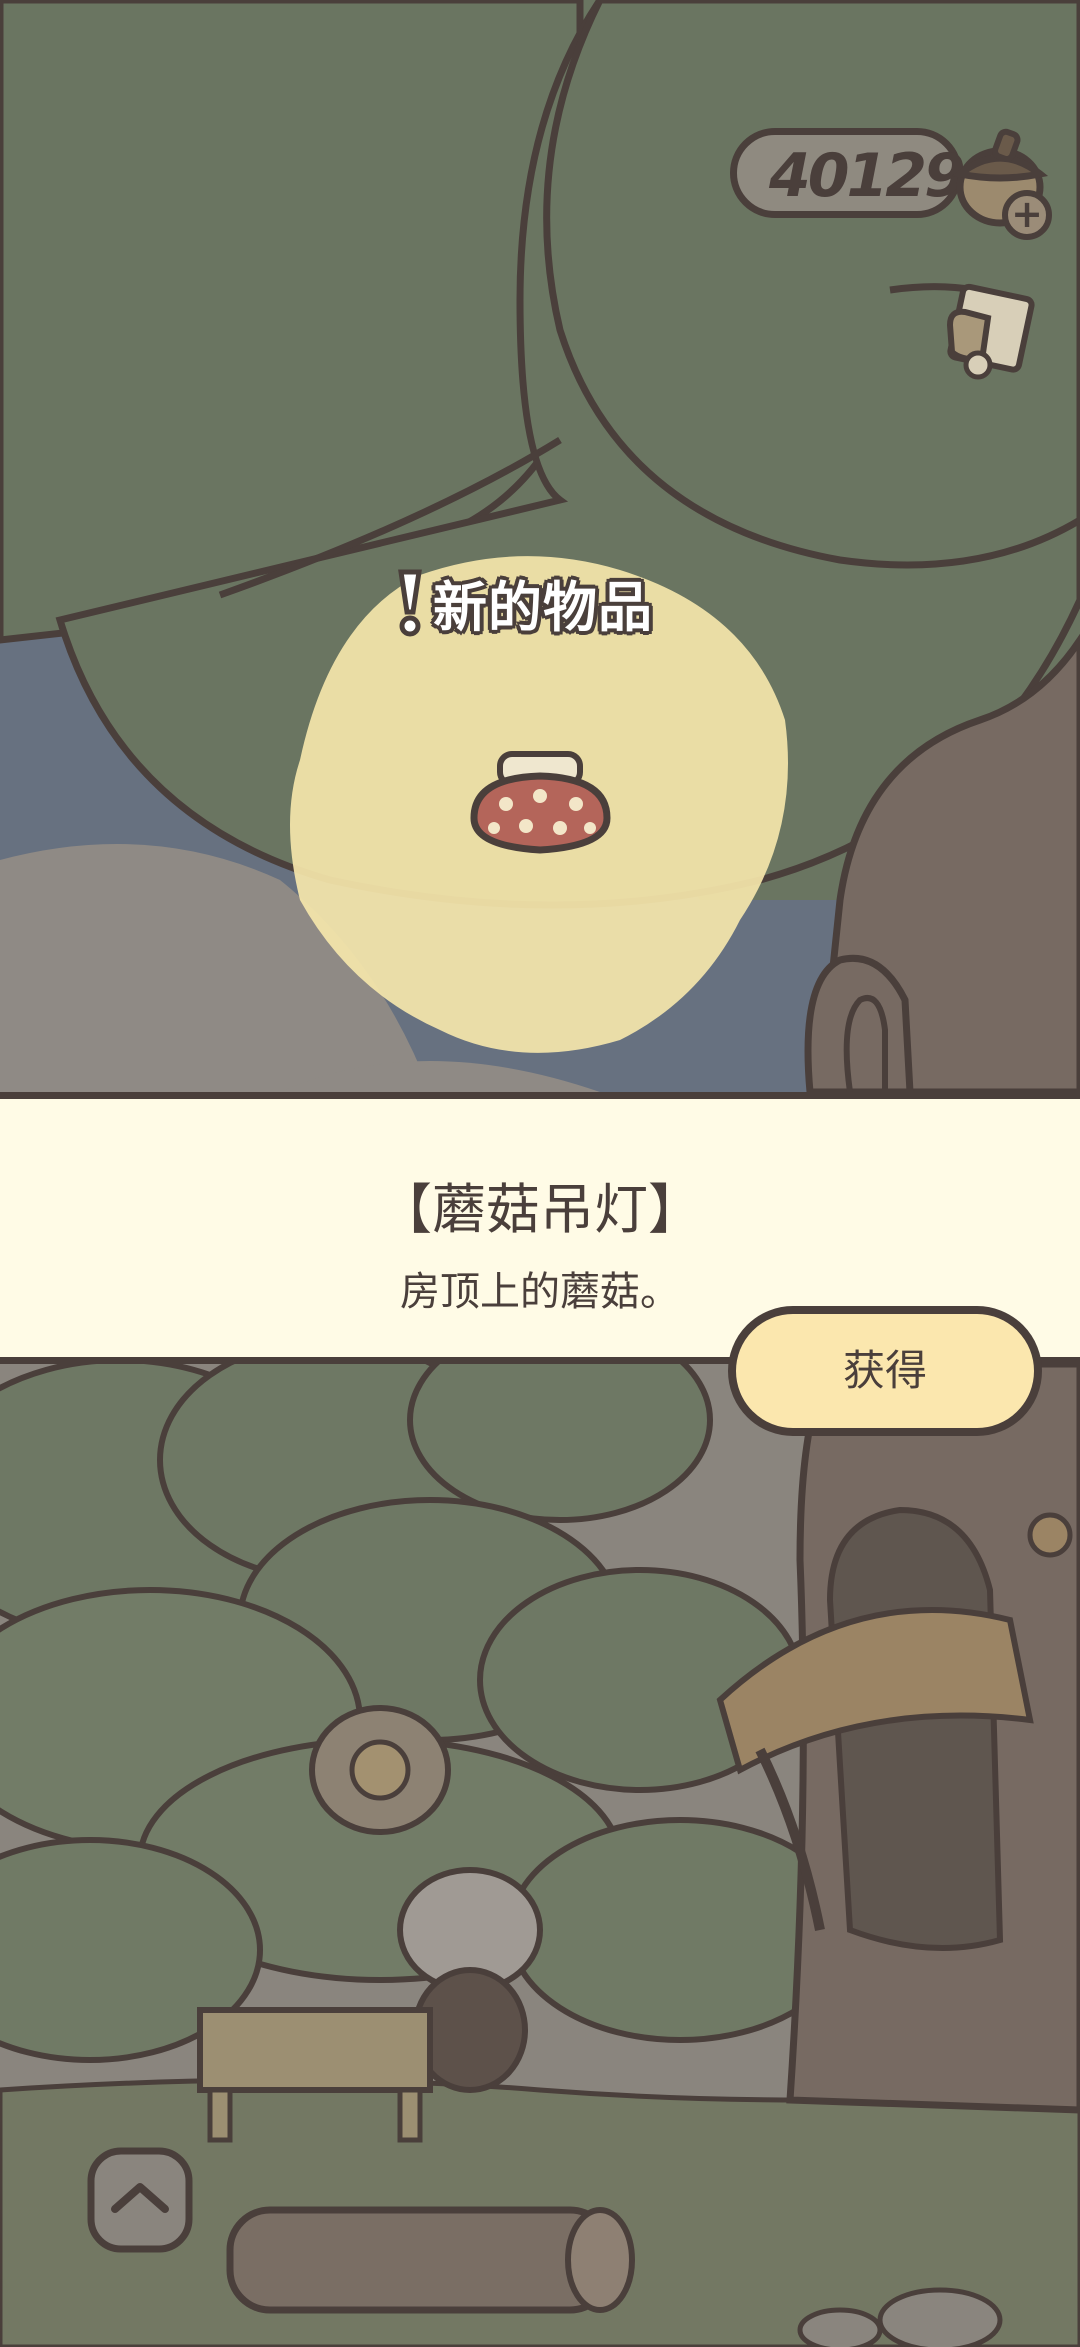  Describe the element at coordinates (1027, 215) in the screenshot. I see `add-acorn-button: +` at that location.